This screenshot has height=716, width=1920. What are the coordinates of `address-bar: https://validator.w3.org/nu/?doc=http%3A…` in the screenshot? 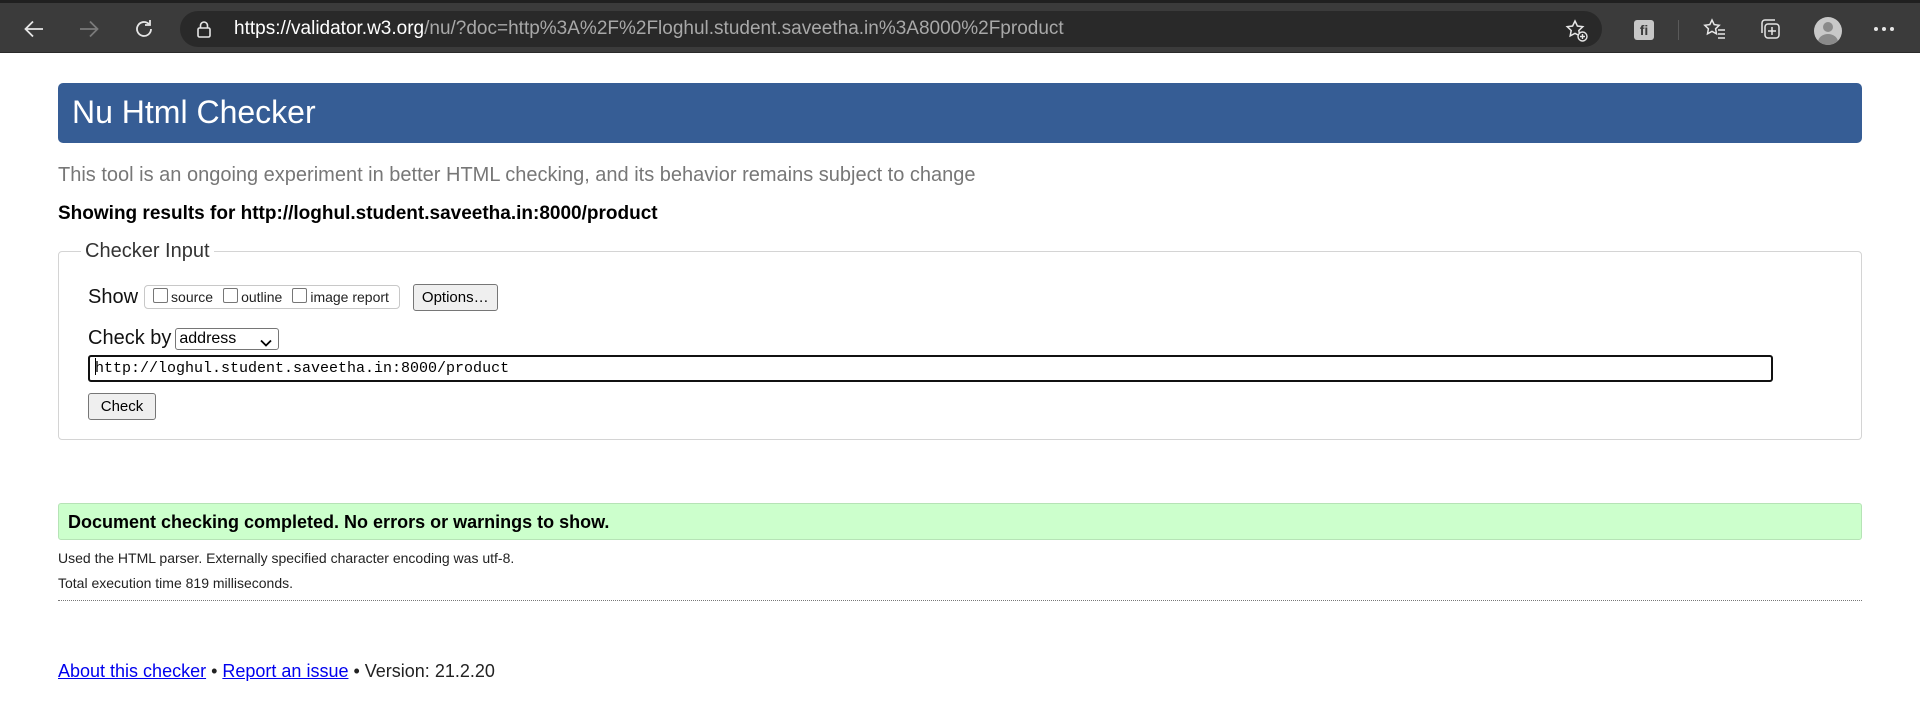 It's located at (891, 29).